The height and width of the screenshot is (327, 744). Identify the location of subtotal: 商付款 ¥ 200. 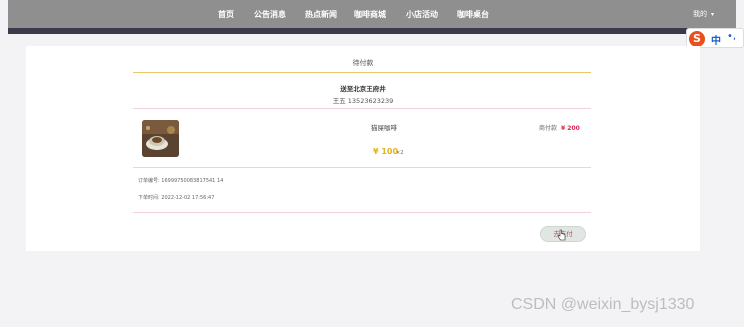
(559, 127).